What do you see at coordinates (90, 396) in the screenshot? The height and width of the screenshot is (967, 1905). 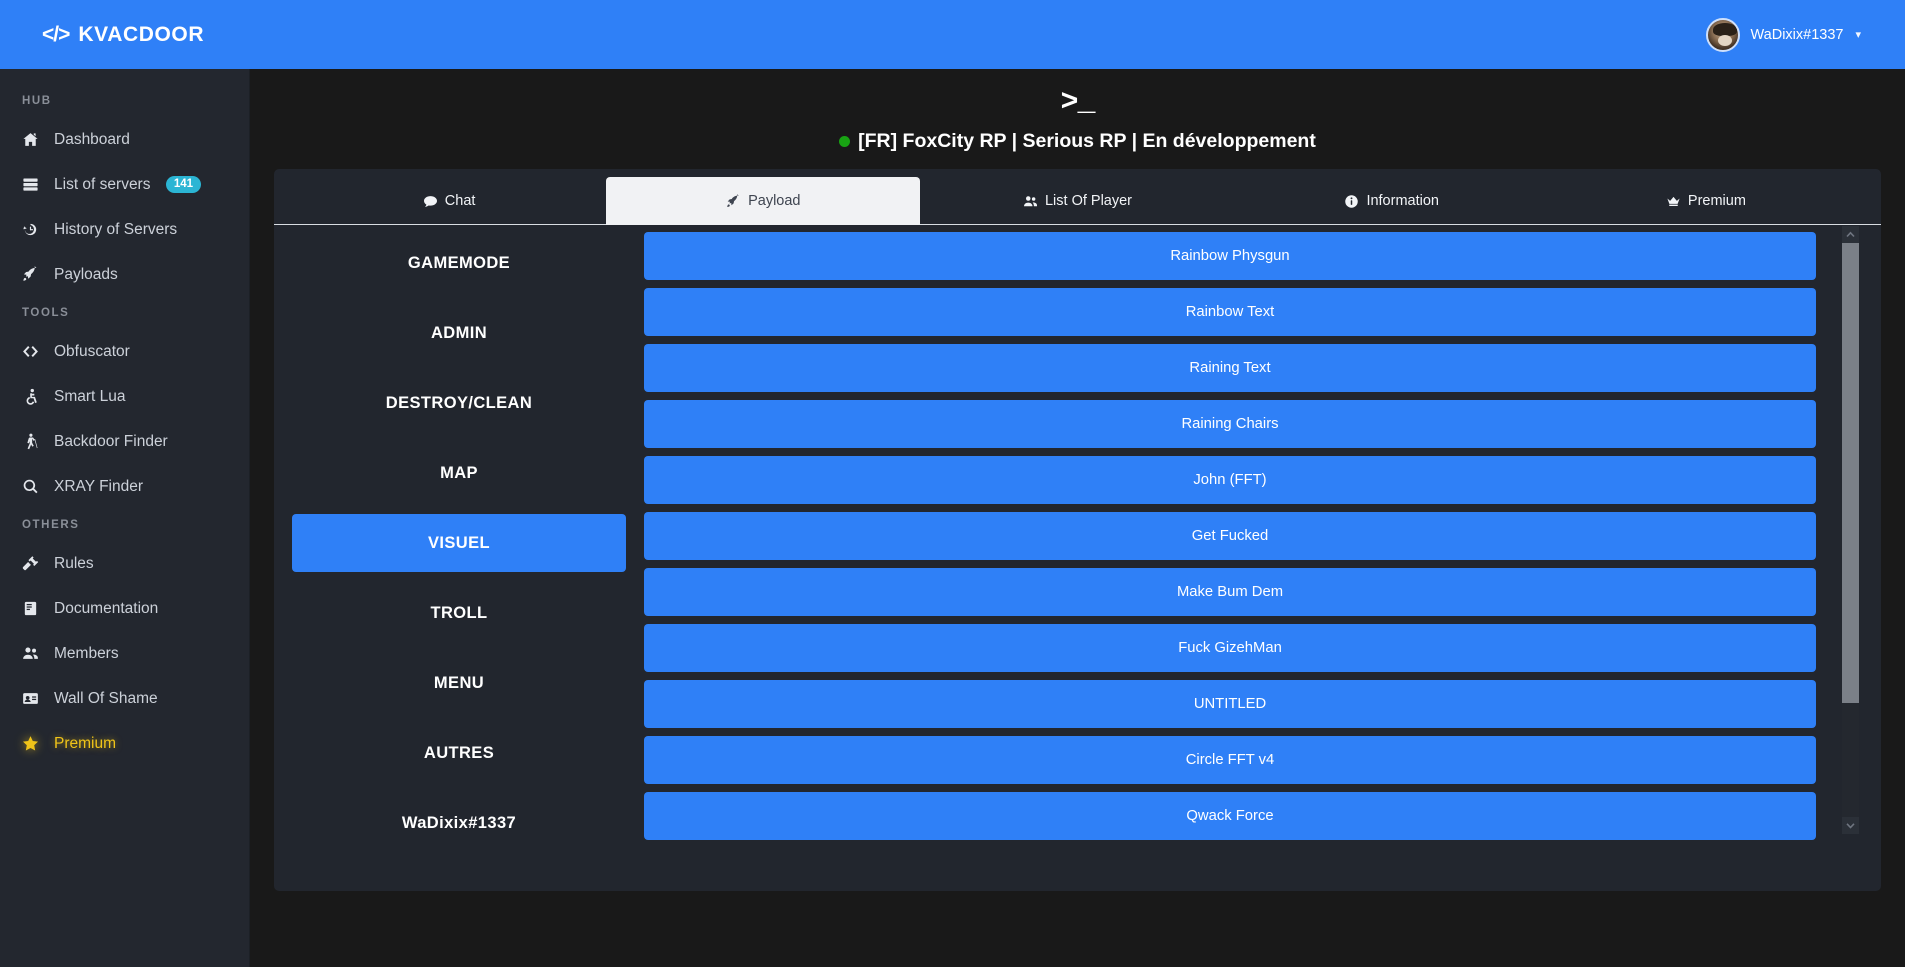 I see `sidebar-item-label: Smart Lua` at bounding box center [90, 396].